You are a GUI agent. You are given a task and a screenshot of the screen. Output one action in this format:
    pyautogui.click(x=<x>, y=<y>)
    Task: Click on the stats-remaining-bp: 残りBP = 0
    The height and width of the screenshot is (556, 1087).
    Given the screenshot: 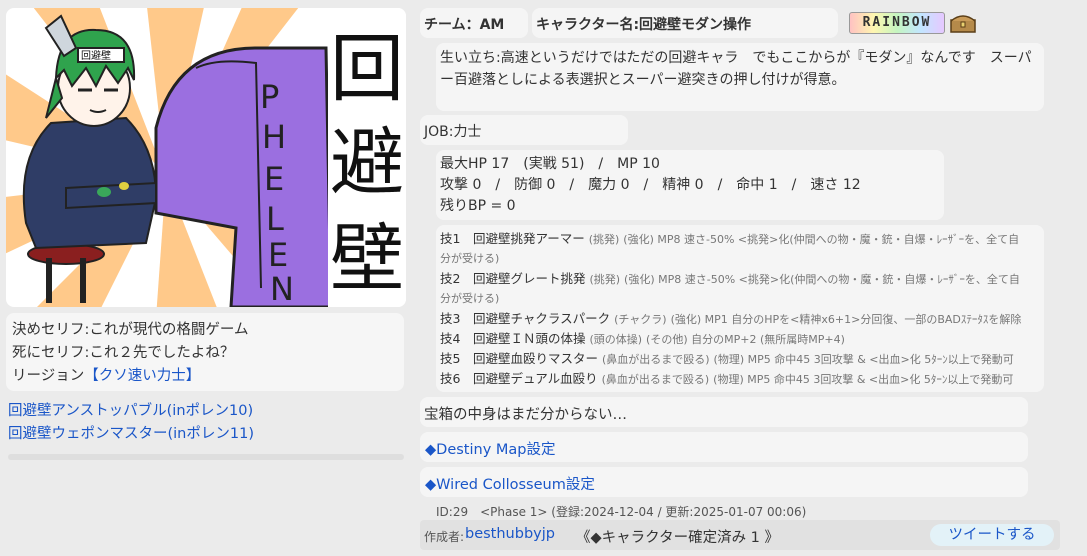 What is the action you would take?
    pyautogui.click(x=478, y=206)
    